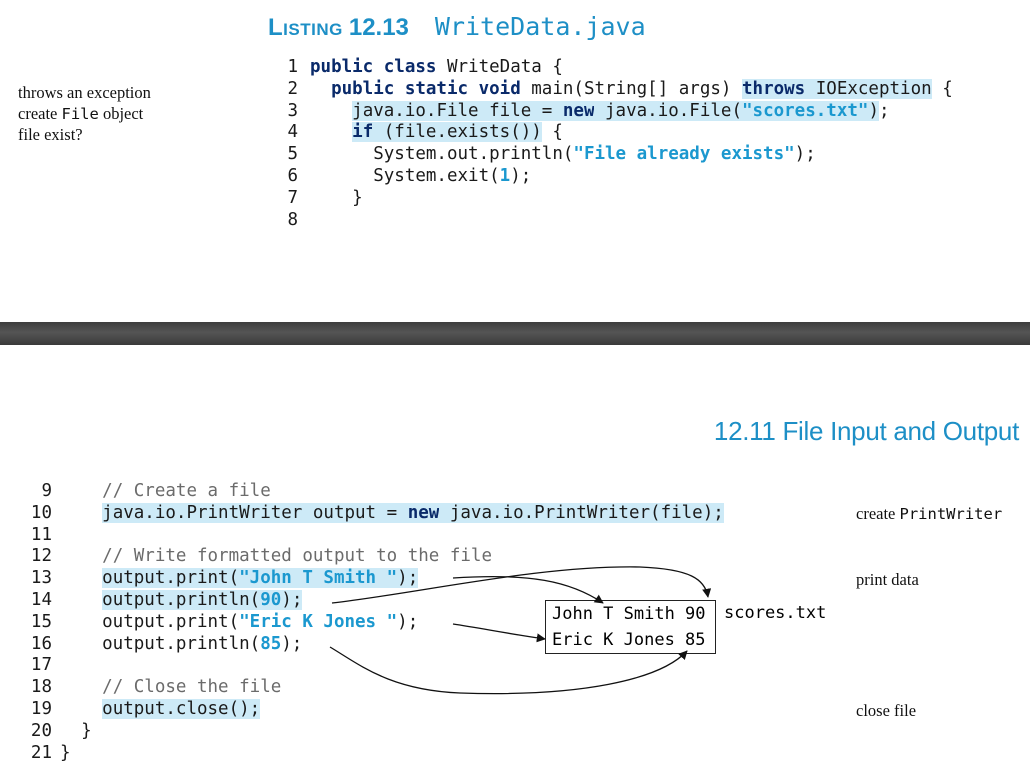 This screenshot has width=1030, height=771. Describe the element at coordinates (618, 133) in the screenshot. I see `code-line: 4 if (file.exists()) {` at that location.